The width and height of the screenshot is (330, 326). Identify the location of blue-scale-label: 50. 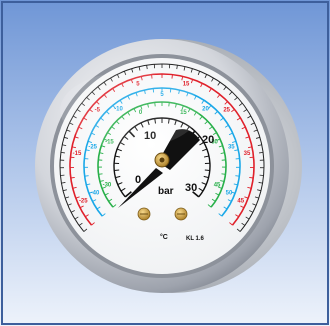
(229, 193).